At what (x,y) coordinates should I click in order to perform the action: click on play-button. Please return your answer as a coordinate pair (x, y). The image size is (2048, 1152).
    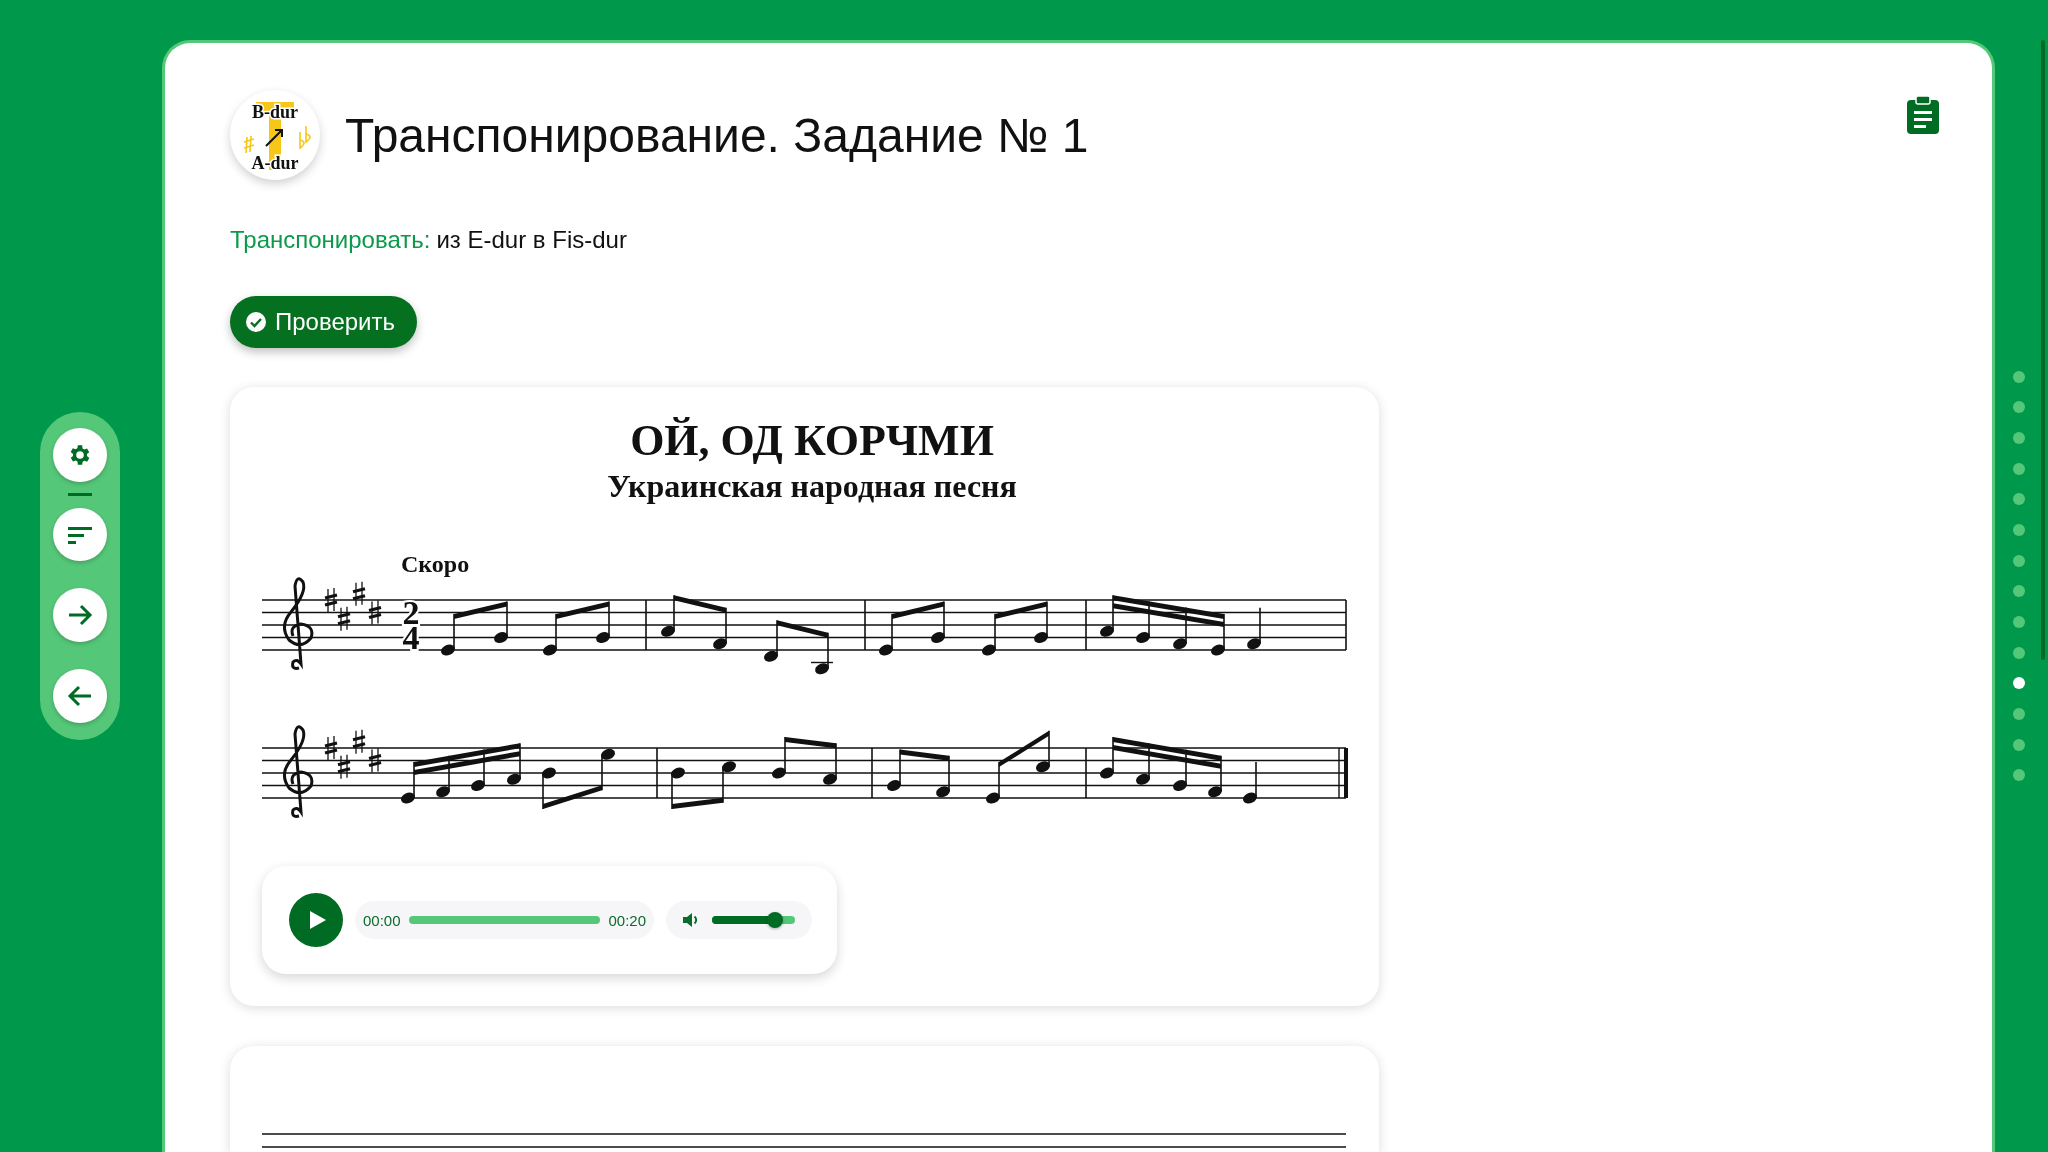
    Looking at the image, I should click on (316, 920).